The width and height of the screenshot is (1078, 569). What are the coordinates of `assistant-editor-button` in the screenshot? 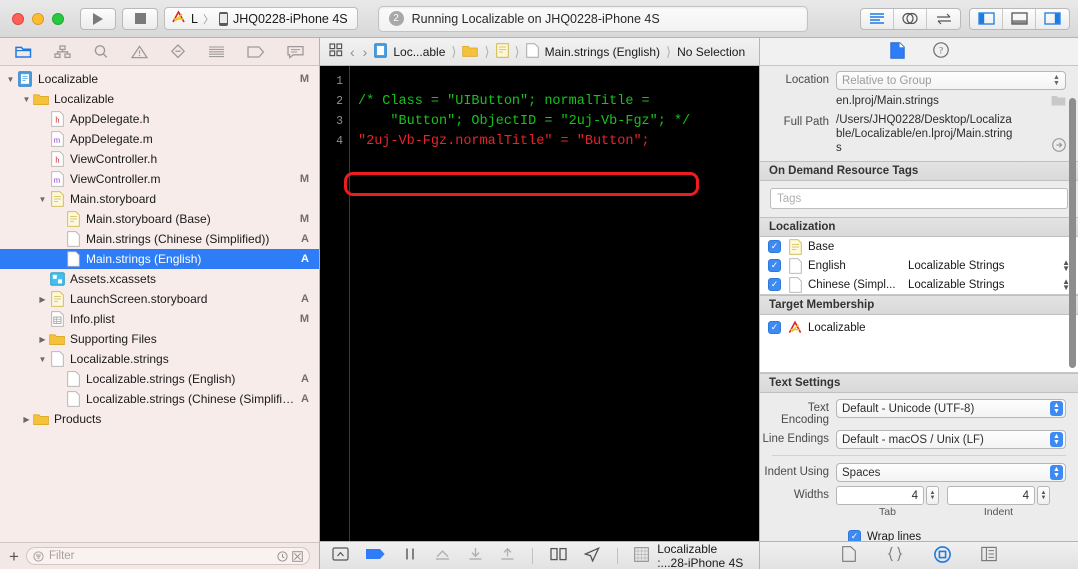 It's located at (910, 18).